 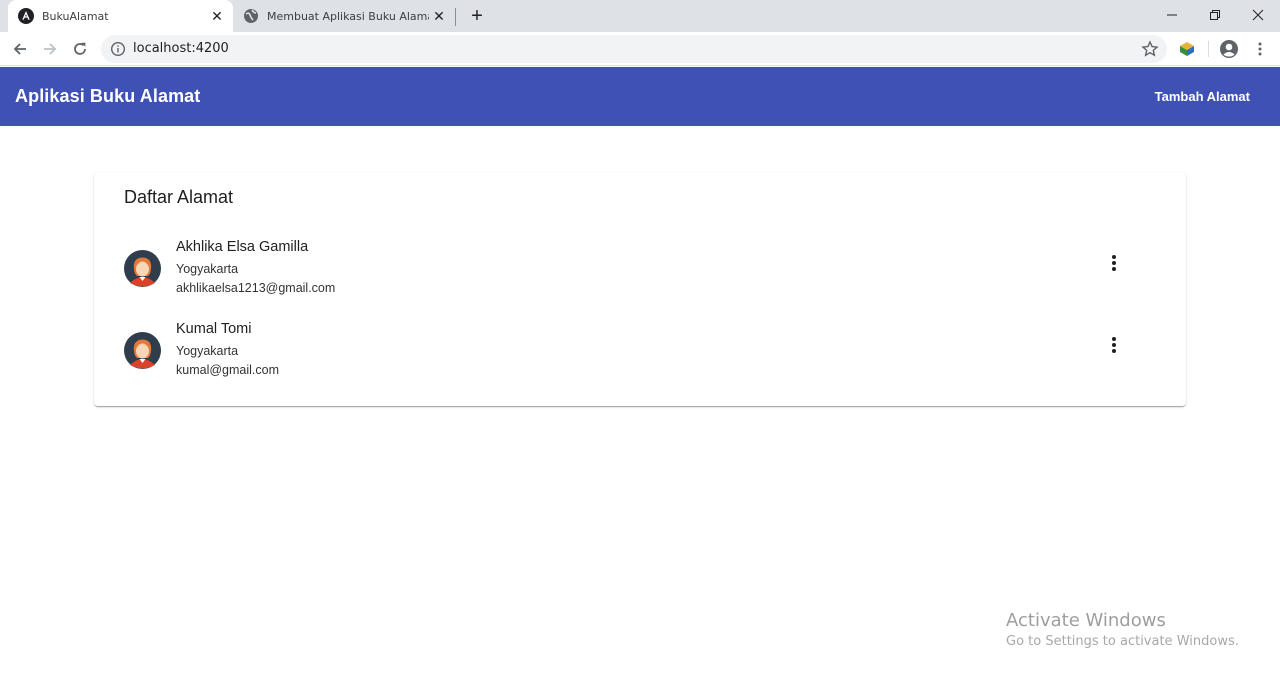 What do you see at coordinates (1150, 49) in the screenshot?
I see `bookmark-star-icon` at bounding box center [1150, 49].